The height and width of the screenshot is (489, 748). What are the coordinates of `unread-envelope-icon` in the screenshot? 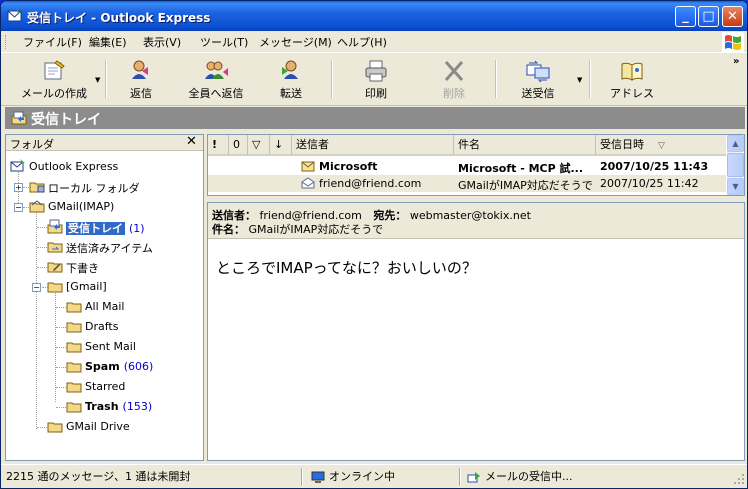 It's located at (308, 166).